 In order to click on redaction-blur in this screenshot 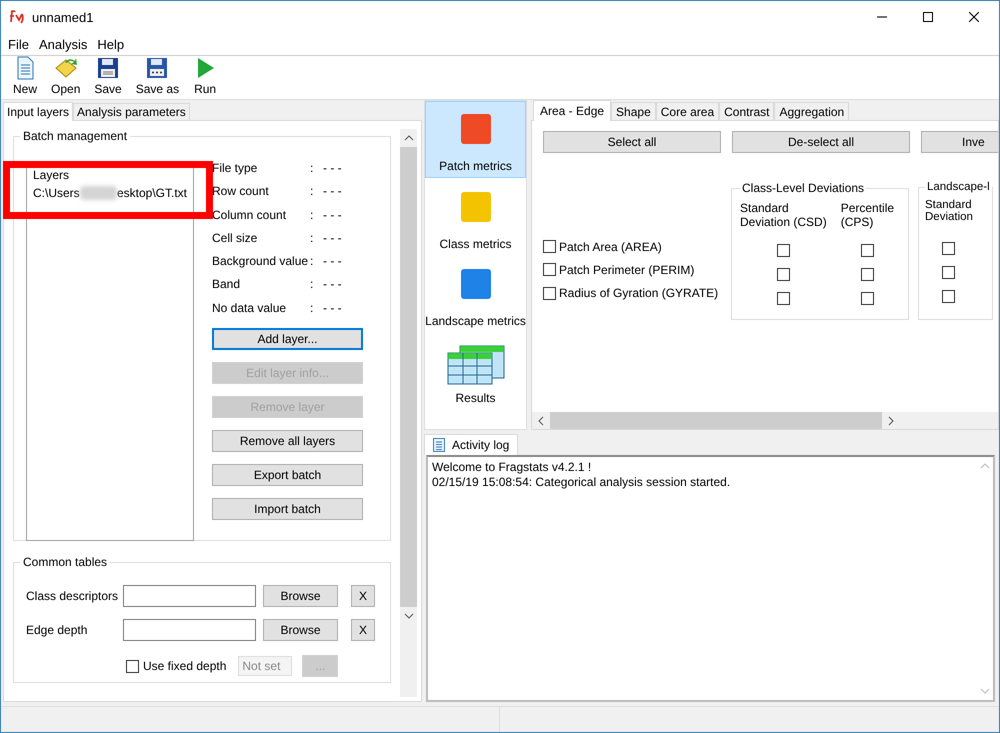, I will do `click(98, 193)`.